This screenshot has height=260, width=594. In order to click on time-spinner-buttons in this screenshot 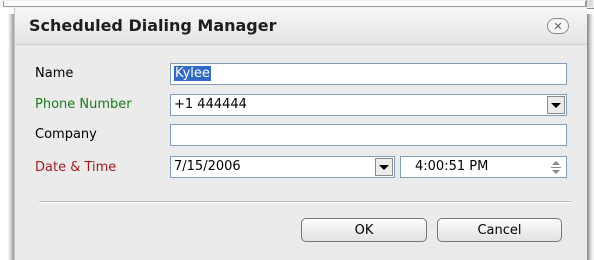, I will do `click(556, 167)`.